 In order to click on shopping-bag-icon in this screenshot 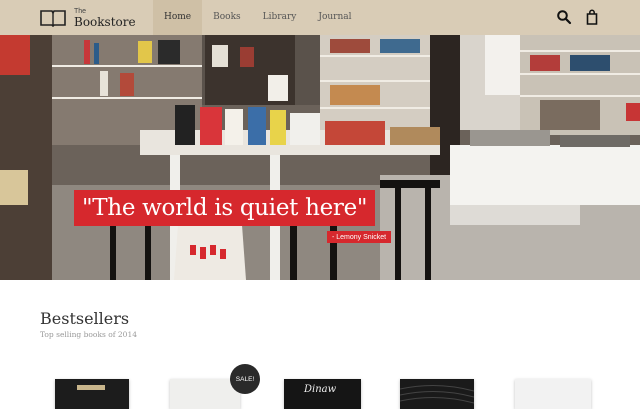, I will do `click(592, 17)`.